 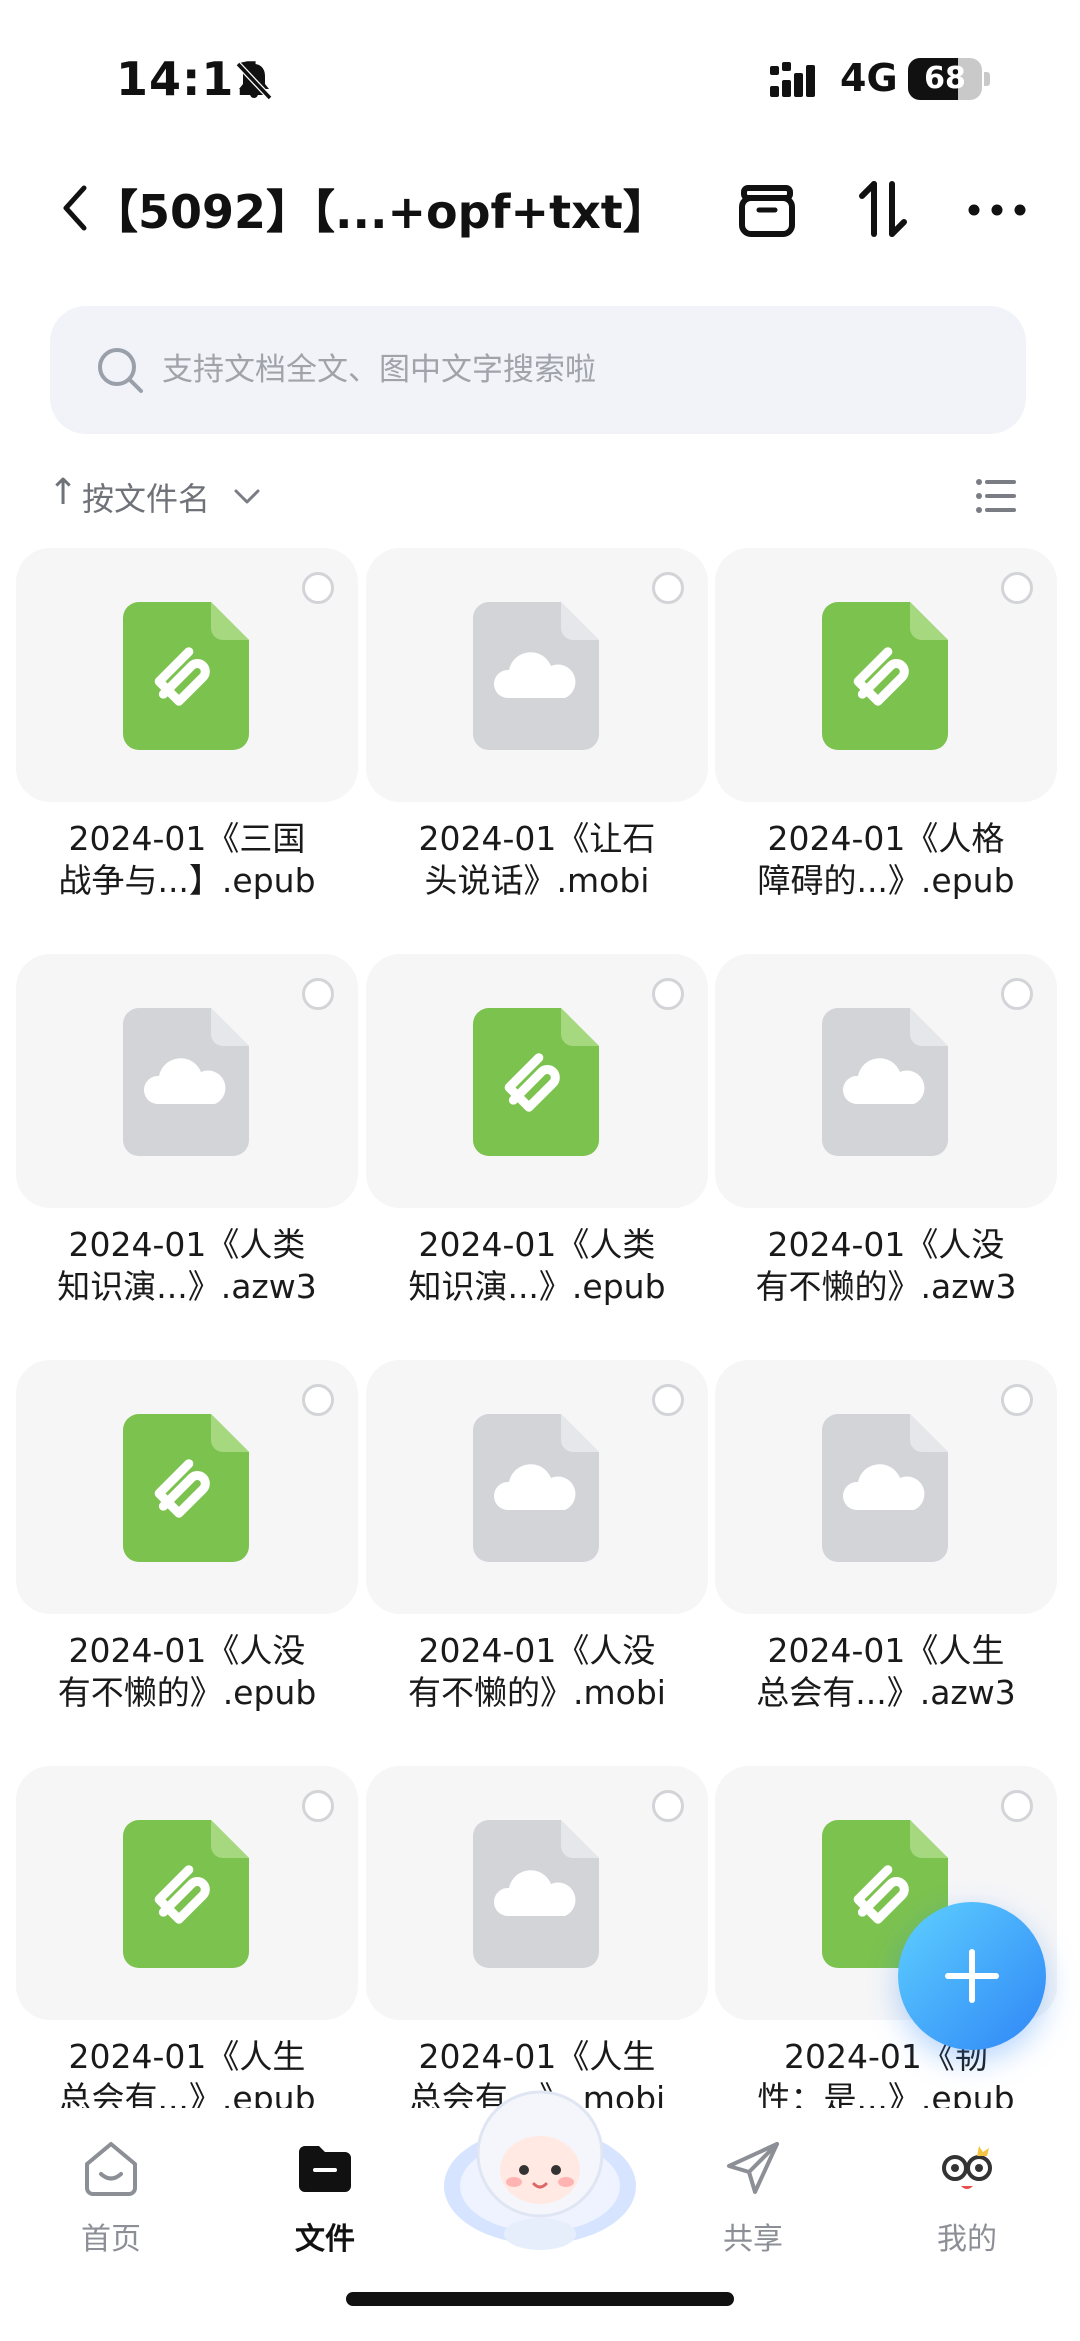 I want to click on bottom-tab-bar: 首页 文件 共享 我的, so click(x=540, y=2215).